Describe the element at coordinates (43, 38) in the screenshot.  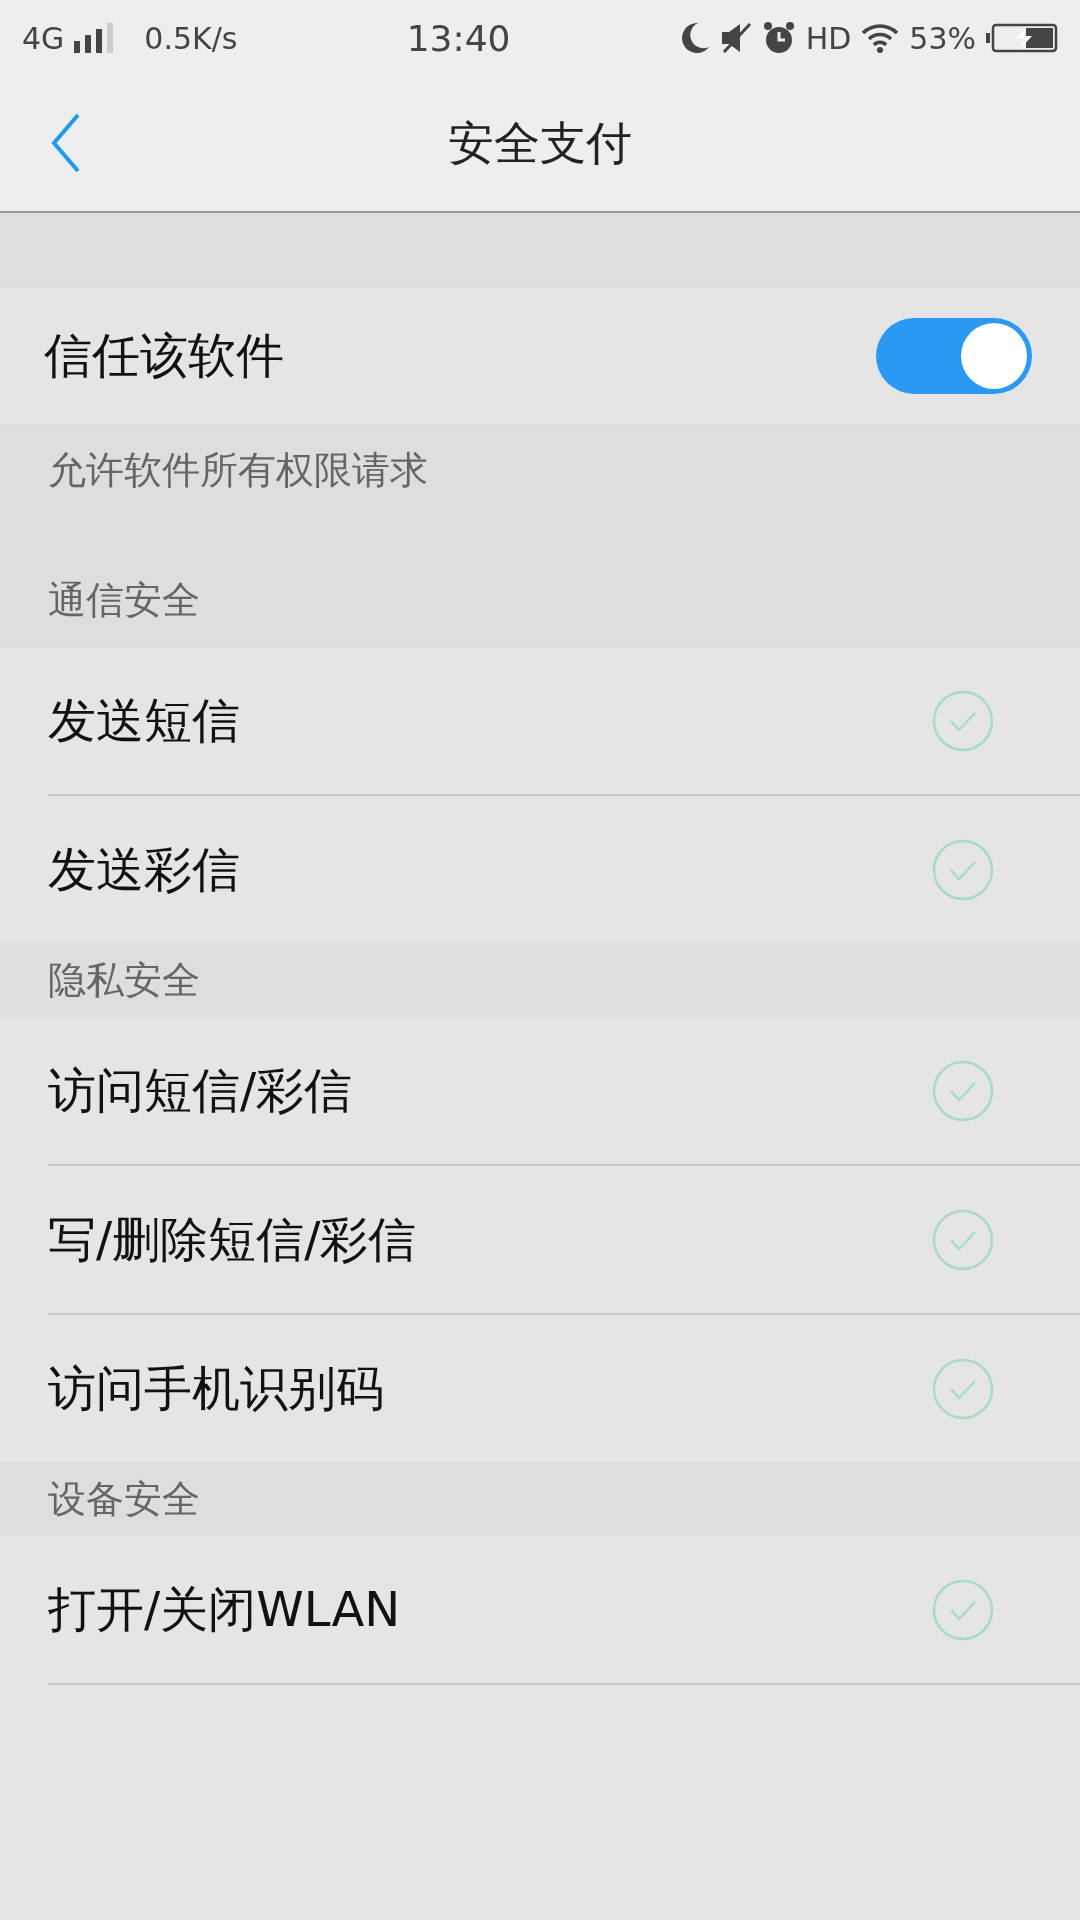
I see `network-type: 4G` at that location.